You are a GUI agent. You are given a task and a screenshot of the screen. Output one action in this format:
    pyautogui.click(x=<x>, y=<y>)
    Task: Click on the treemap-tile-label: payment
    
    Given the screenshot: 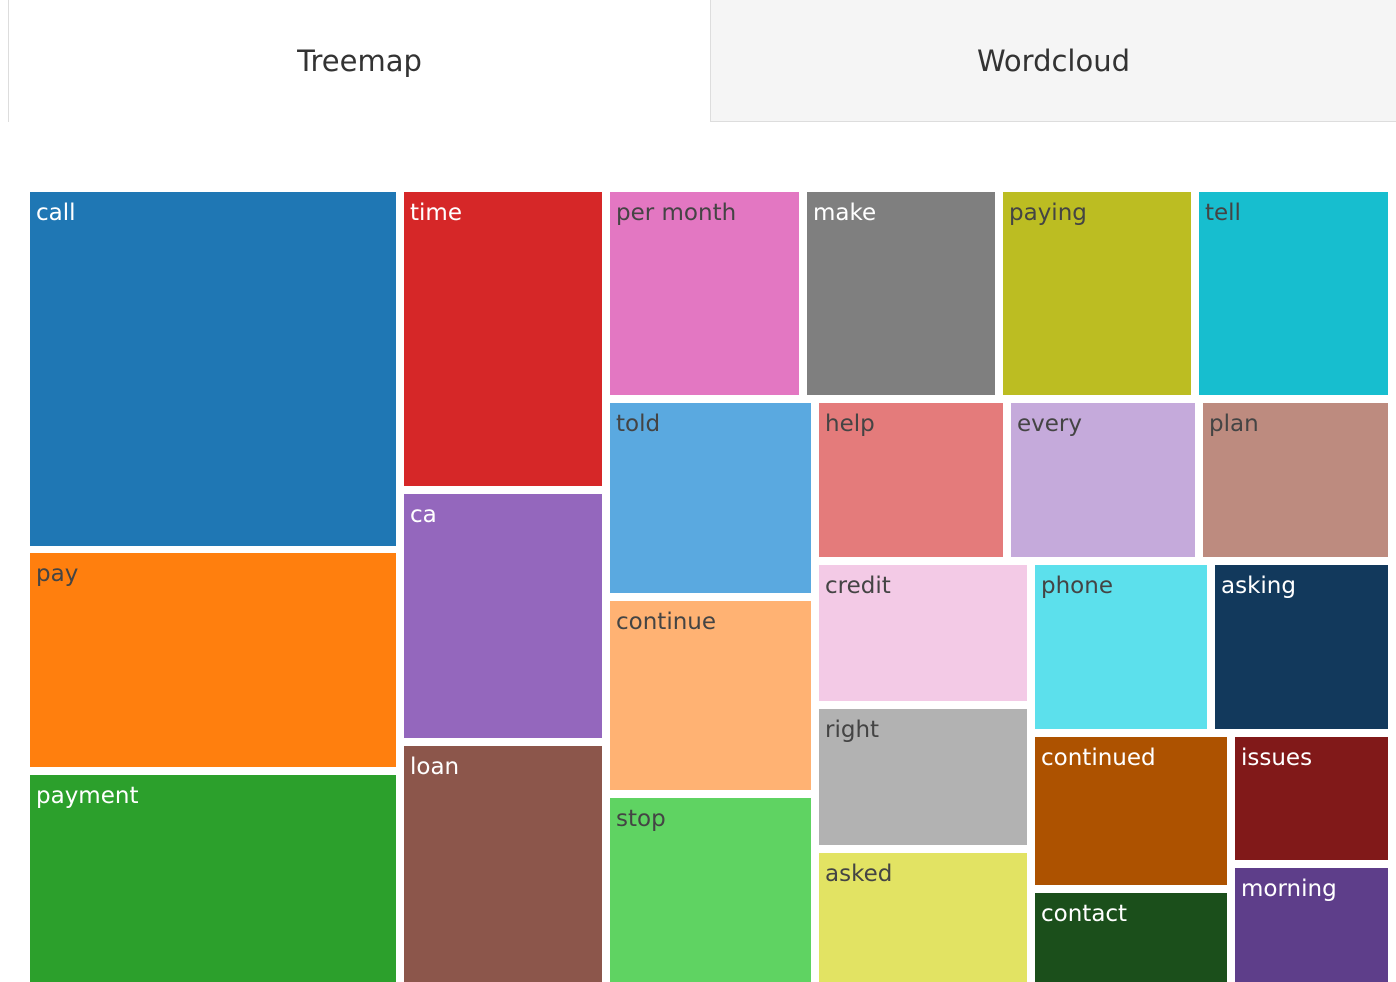 What is the action you would take?
    pyautogui.click(x=87, y=796)
    